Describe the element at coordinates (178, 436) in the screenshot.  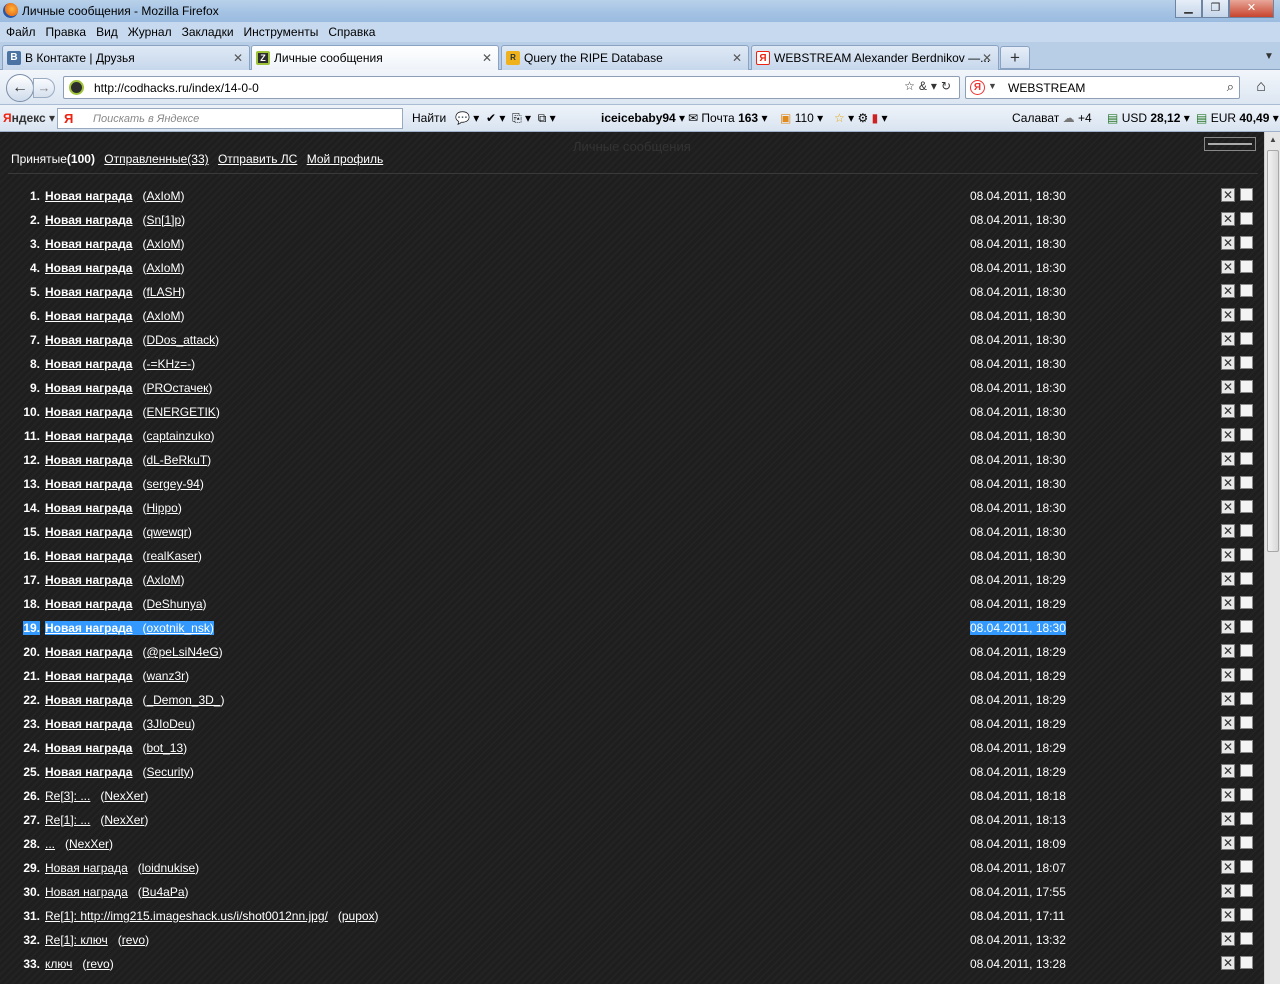
I see `message-author-link: captainzuko` at that location.